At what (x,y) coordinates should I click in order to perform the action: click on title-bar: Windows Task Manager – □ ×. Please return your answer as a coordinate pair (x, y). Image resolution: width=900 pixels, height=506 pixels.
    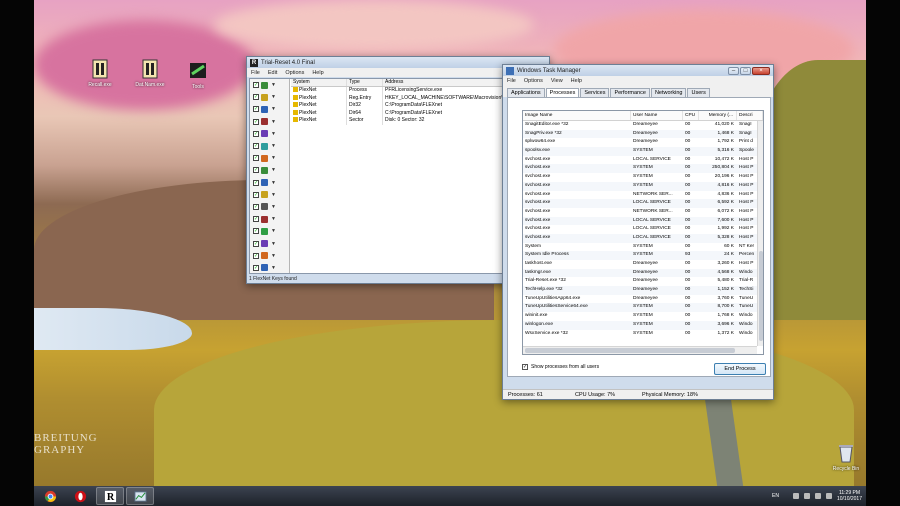
    Looking at the image, I should click on (638, 70).